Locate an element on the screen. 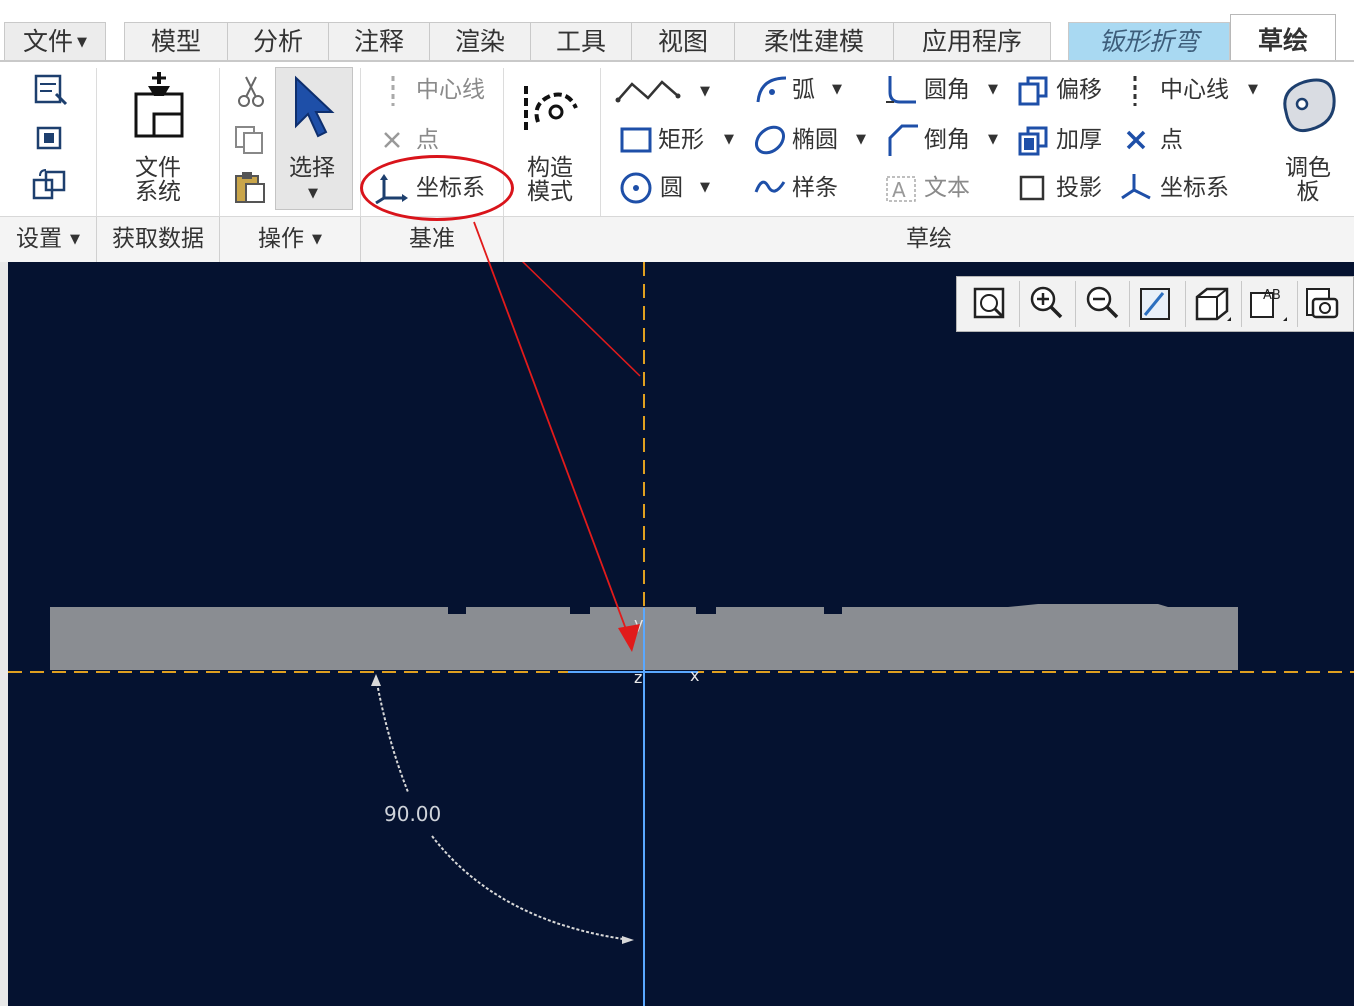 The width and height of the screenshot is (1354, 1006). annotation-overlay is located at coordinates (556, 436).